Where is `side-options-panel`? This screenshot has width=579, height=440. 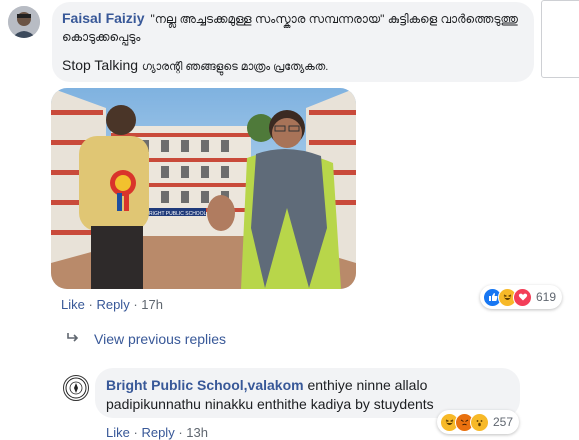 side-options-panel is located at coordinates (560, 39).